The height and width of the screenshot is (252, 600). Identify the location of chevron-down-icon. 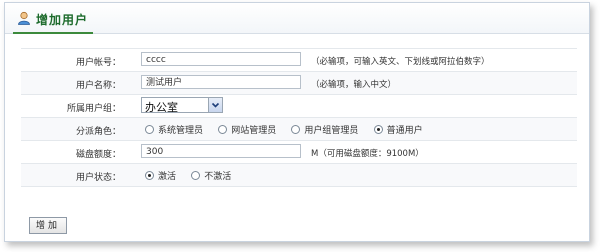
(215, 105).